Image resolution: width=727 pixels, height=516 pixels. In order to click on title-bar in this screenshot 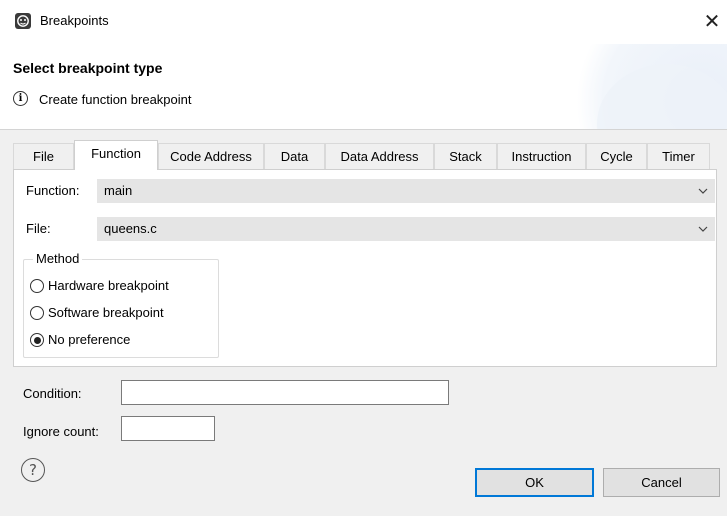, I will do `click(363, 22)`.